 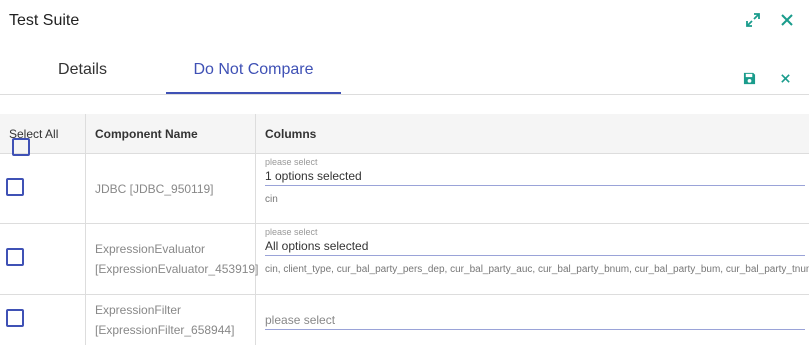 I want to click on table-header: Select All Component Name Columns, so click(x=404, y=135).